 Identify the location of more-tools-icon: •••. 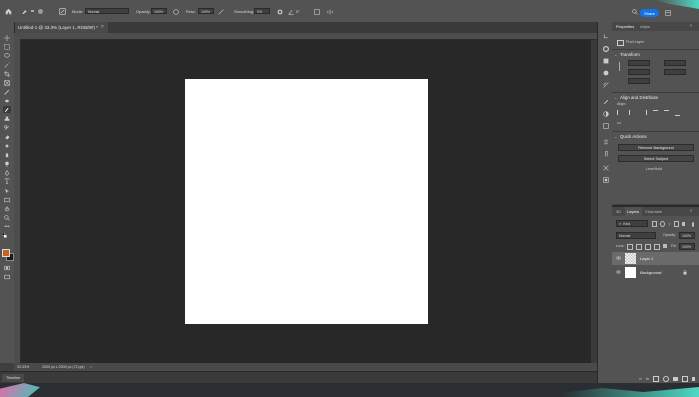
(7, 226).